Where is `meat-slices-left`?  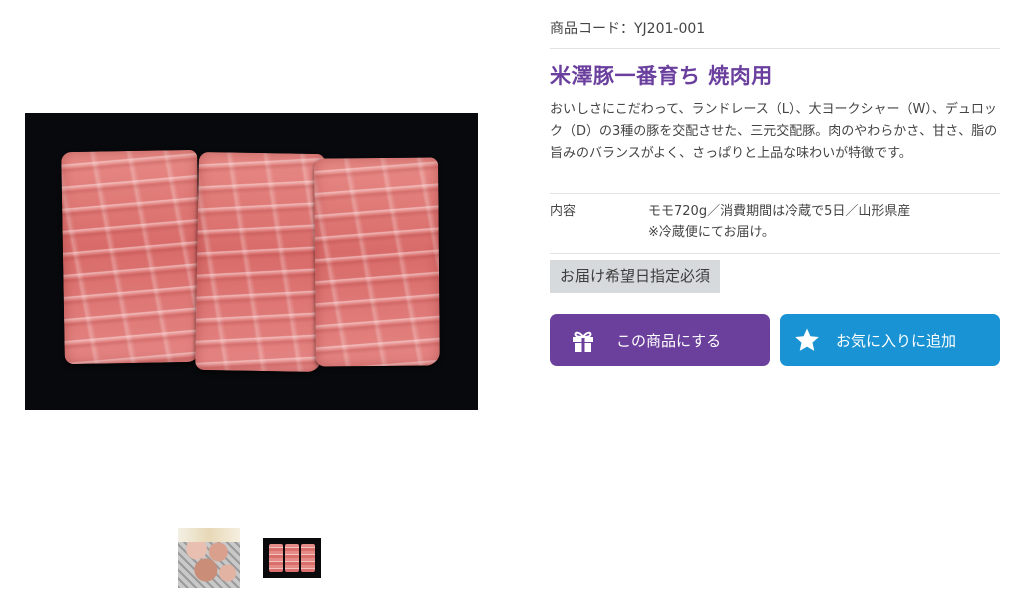
meat-slices-left is located at coordinates (131, 257).